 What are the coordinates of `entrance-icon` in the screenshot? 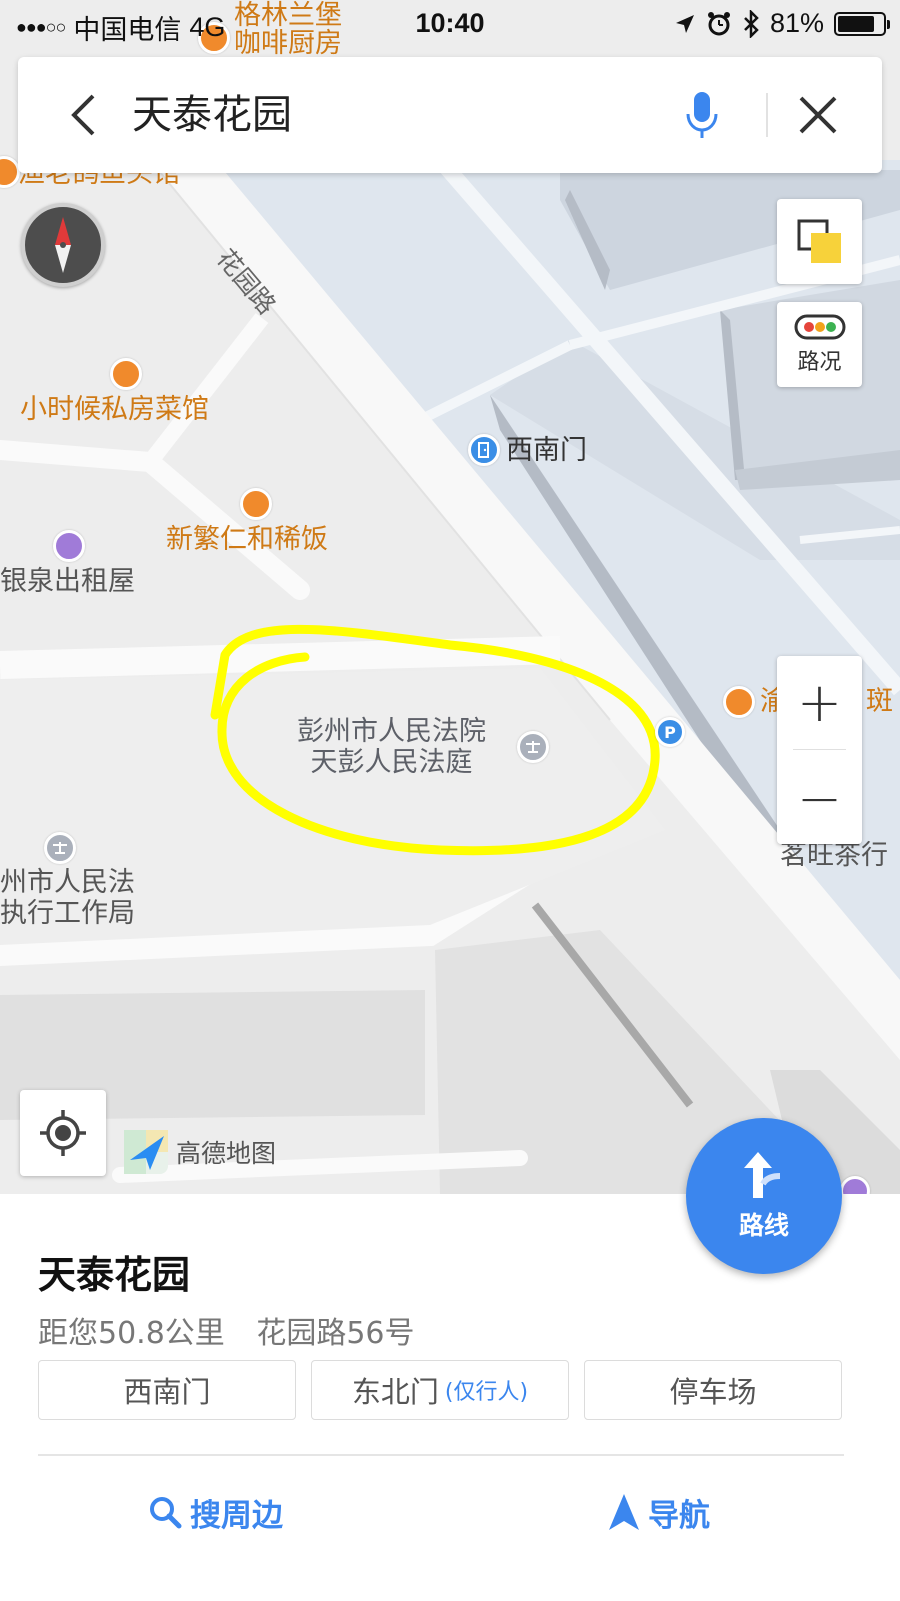 It's located at (484, 450).